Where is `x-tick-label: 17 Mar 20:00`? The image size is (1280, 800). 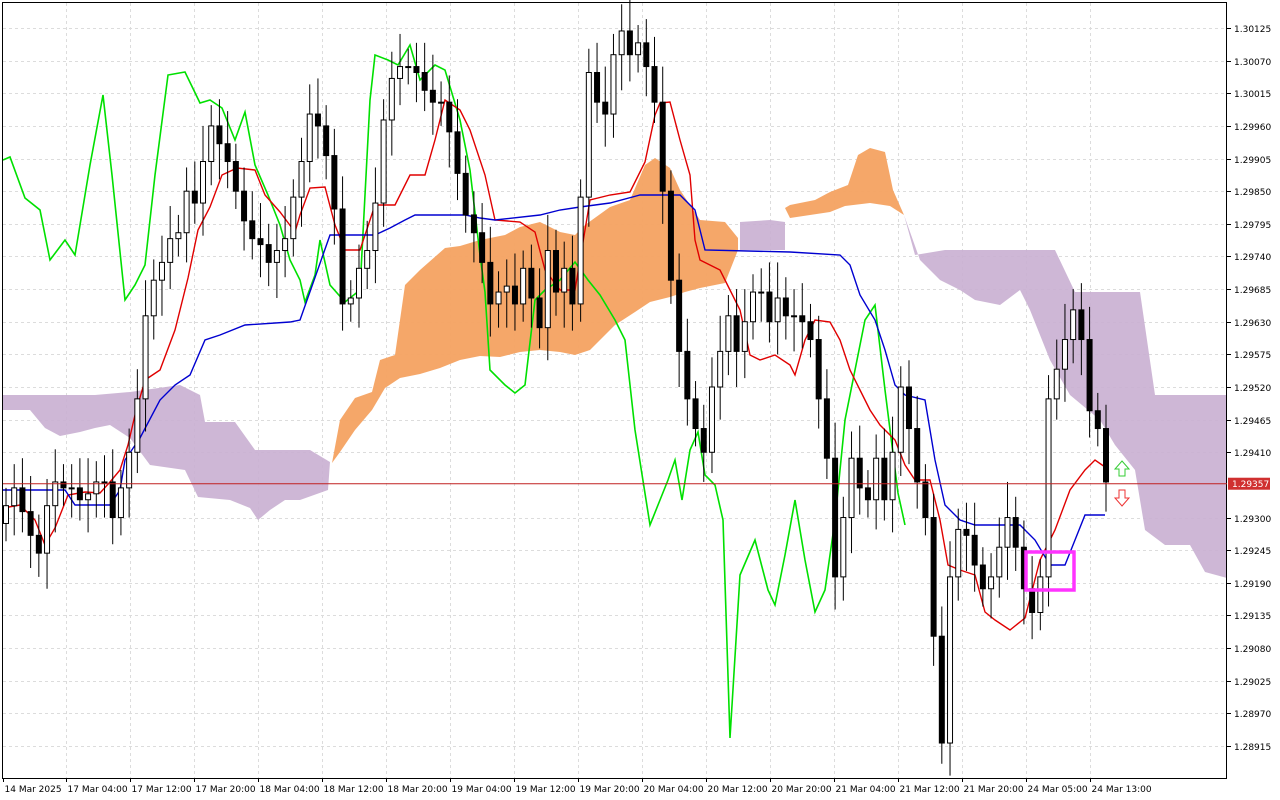 x-tick-label: 17 Mar 20:00 is located at coordinates (226, 790).